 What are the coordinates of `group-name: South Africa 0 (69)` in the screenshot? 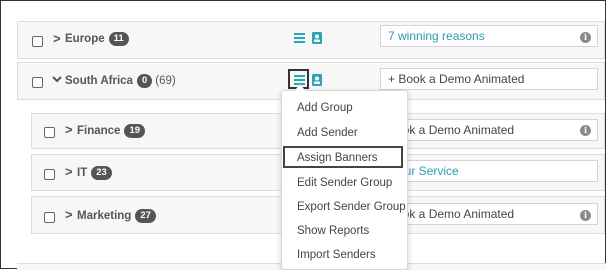 It's located at (120, 81).